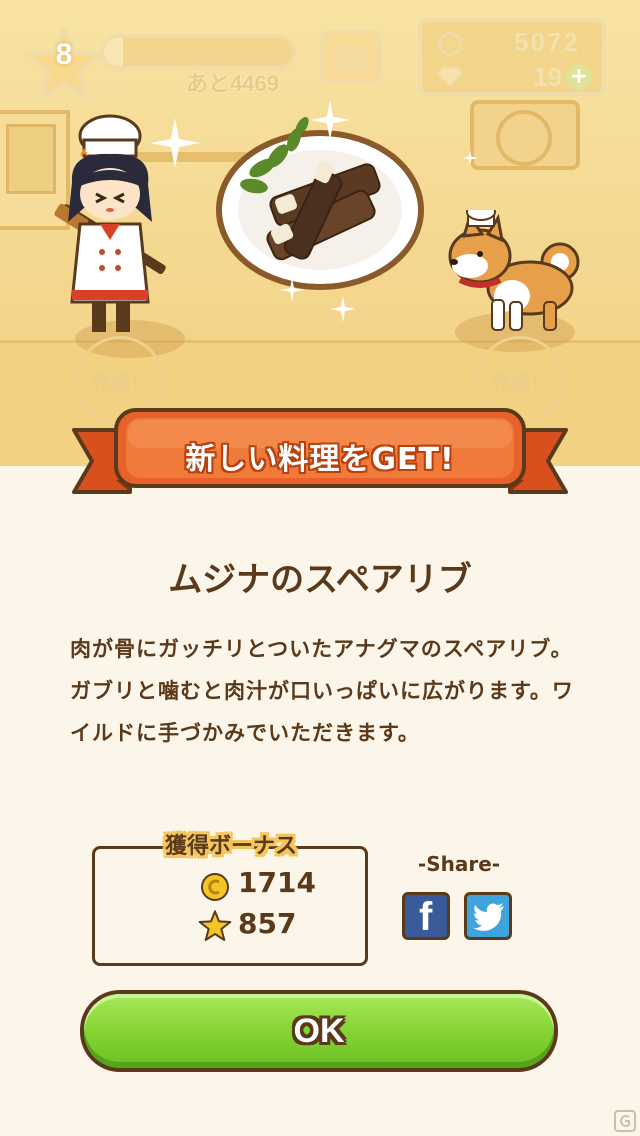 This screenshot has width=640, height=1136. Describe the element at coordinates (547, 42) in the screenshot. I see `coin-balance: 5072` at that location.